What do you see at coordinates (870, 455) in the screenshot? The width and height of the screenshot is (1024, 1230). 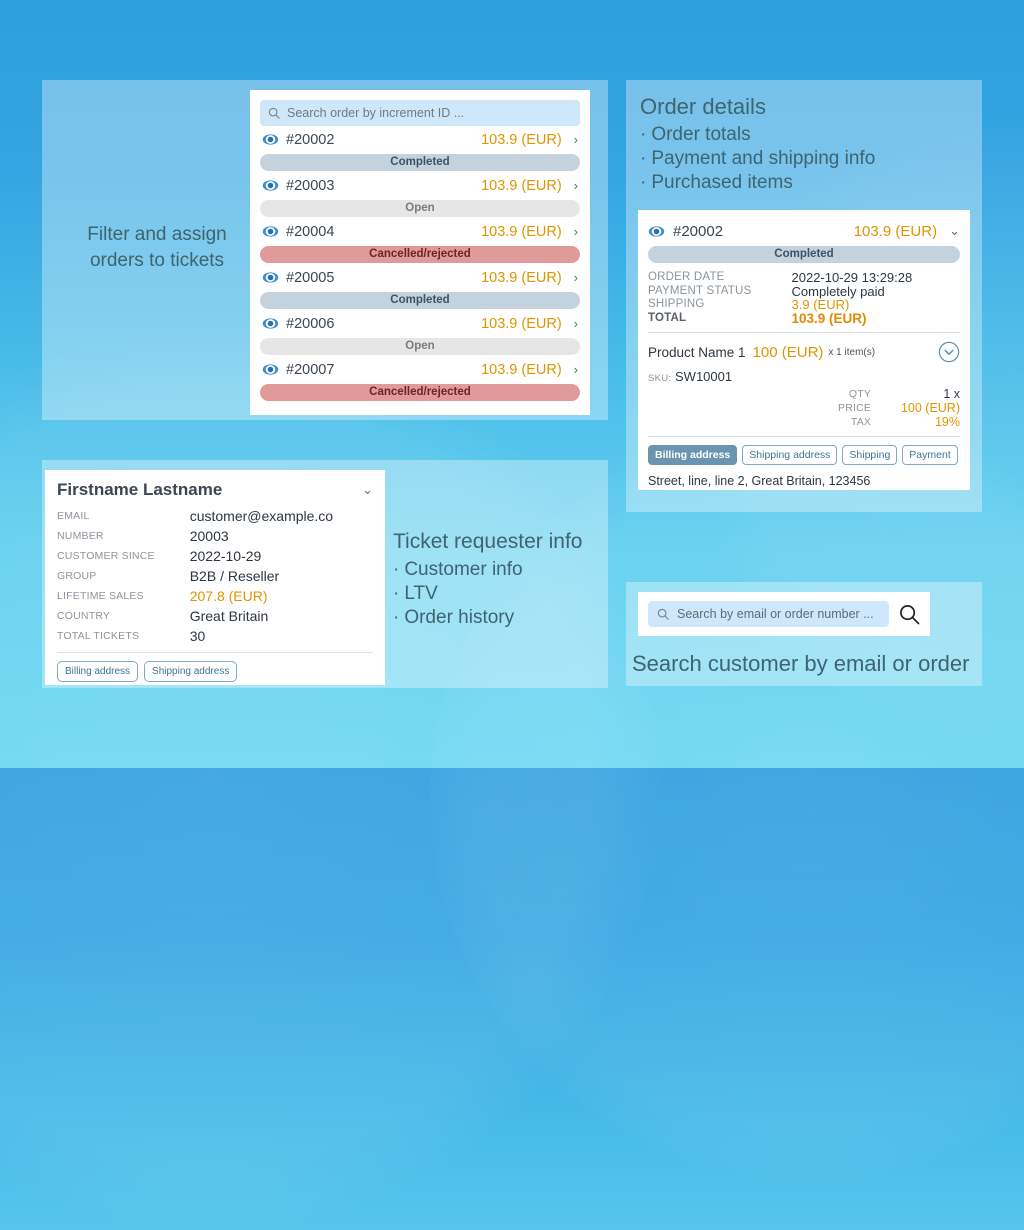 I see `order-detail-tab-shipping: Shipping` at bounding box center [870, 455].